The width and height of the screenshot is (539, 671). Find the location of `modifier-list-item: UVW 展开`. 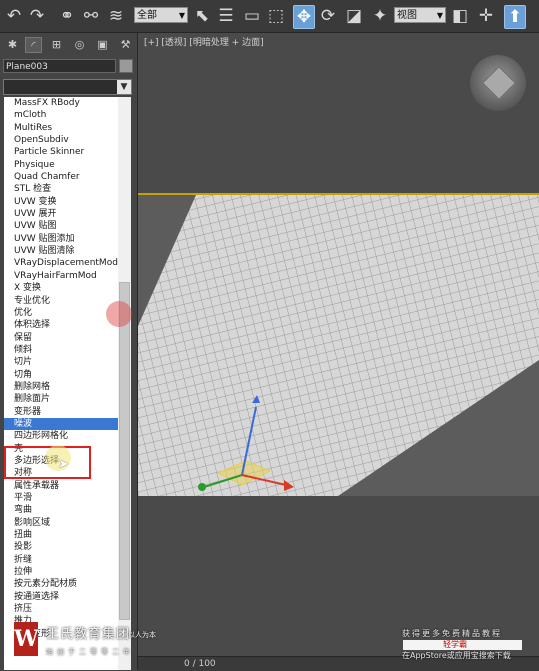

modifier-list-item: UVW 展开 is located at coordinates (61, 214).